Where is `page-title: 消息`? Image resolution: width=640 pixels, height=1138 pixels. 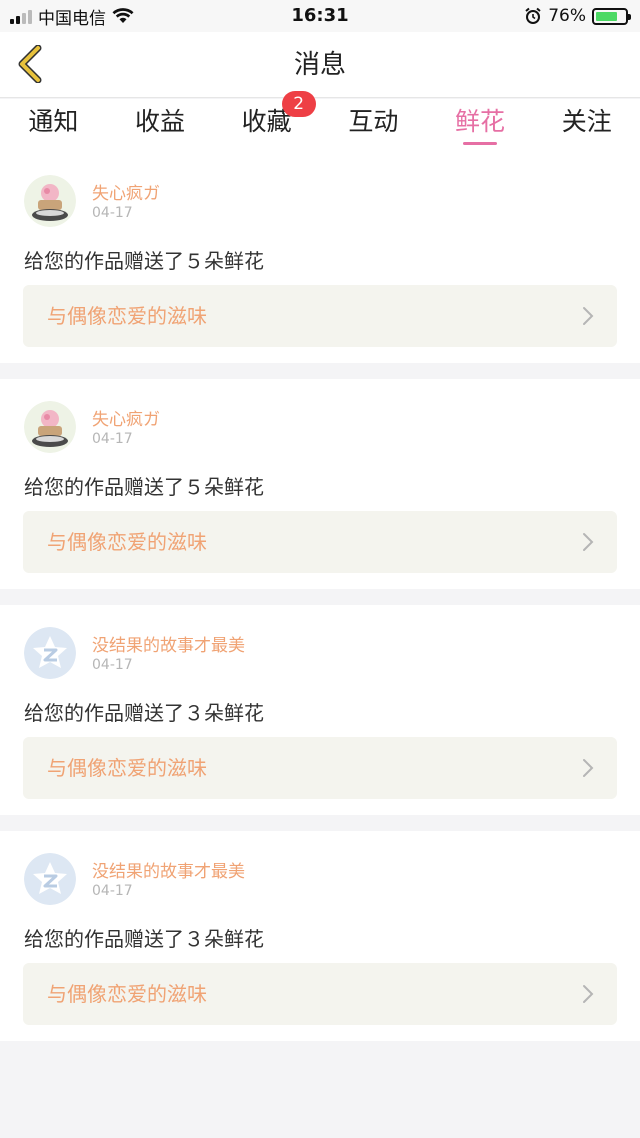 page-title: 消息 is located at coordinates (319, 65).